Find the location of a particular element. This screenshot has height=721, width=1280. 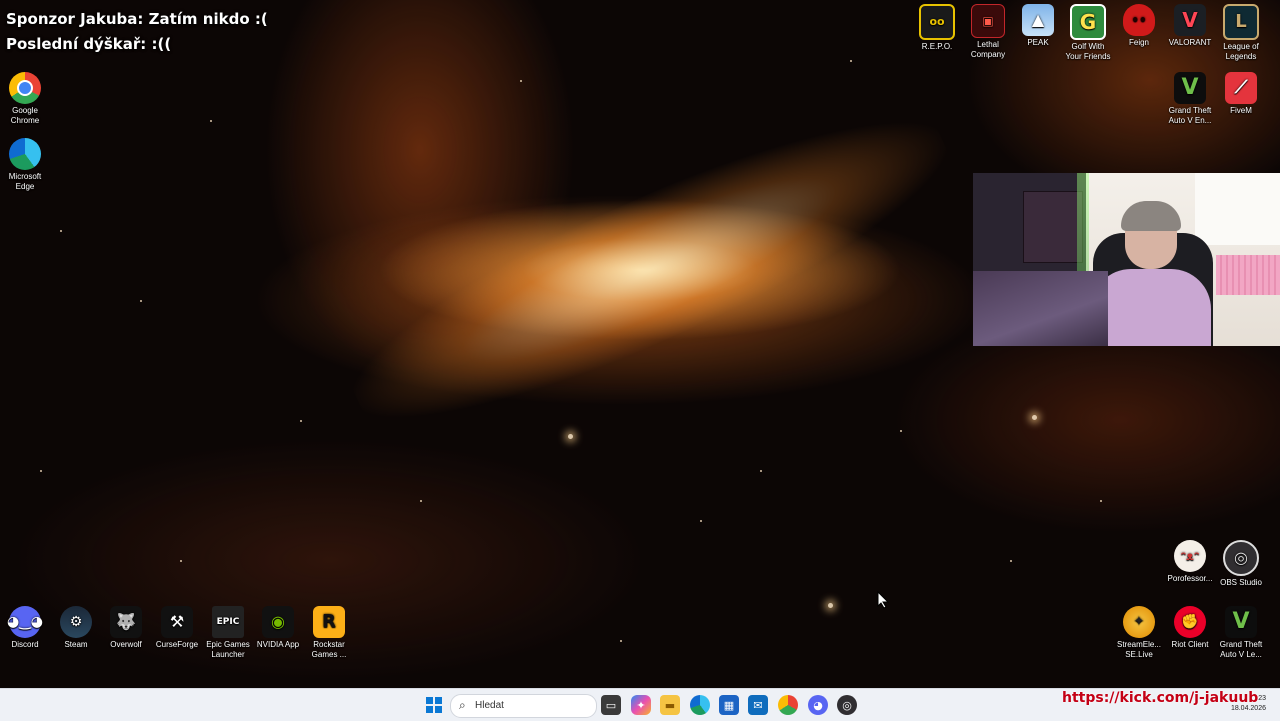

desktop-icon-chrome: Google Chrome is located at coordinates (25, 99).